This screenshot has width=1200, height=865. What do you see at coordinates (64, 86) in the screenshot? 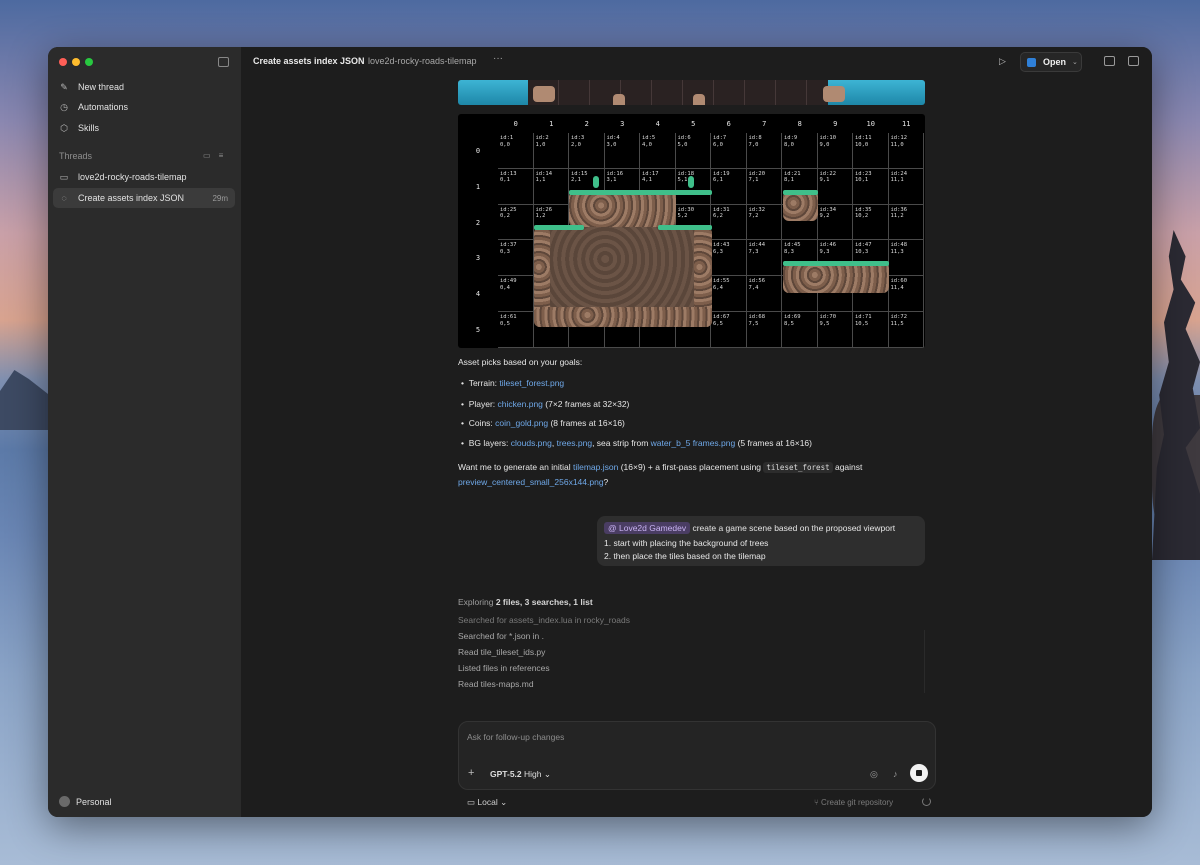
I see `edit-icon: ✎` at bounding box center [64, 86].